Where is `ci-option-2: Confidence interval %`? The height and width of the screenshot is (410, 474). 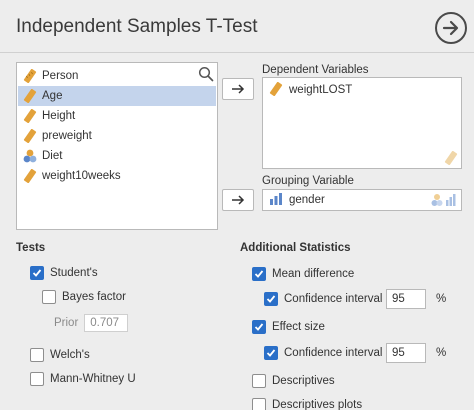 ci-option-2: Confidence interval % is located at coordinates (355, 353).